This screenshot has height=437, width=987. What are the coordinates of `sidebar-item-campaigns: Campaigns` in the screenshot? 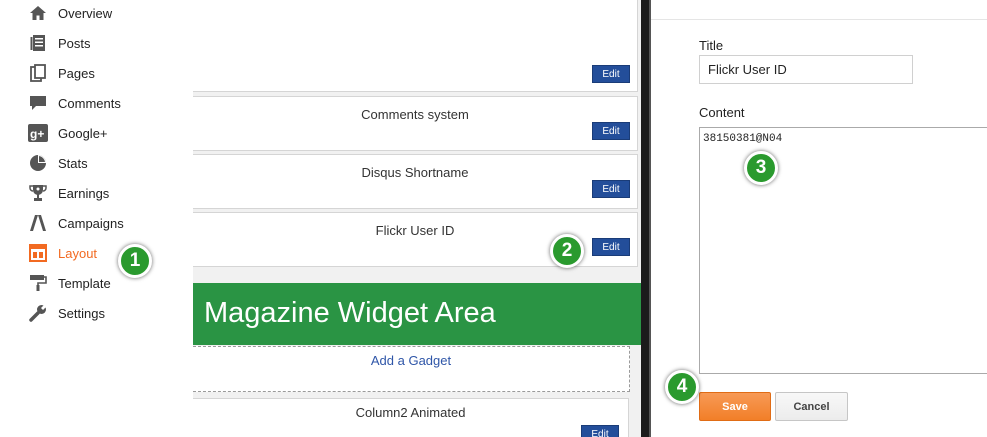 It's located at (76, 223).